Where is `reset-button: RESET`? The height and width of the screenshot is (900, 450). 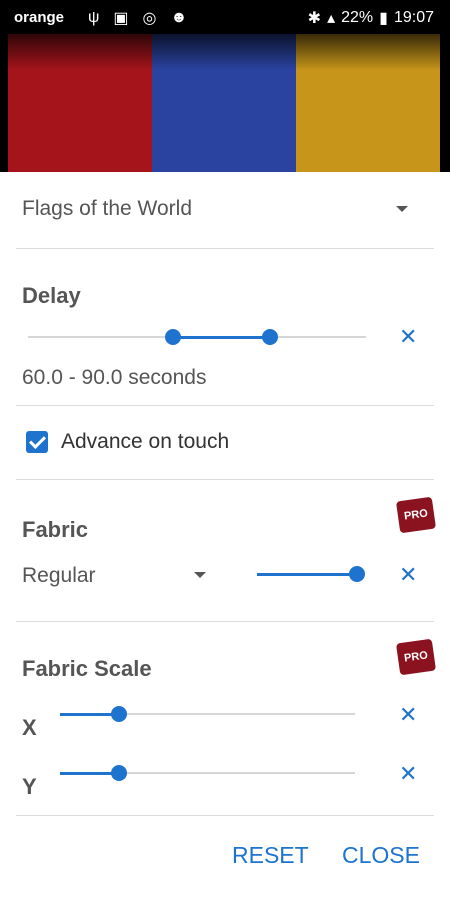 reset-button: RESET is located at coordinates (270, 855).